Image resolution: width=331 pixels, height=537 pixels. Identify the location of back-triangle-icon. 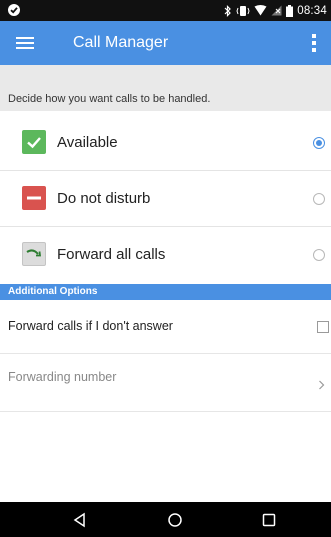
(80, 520).